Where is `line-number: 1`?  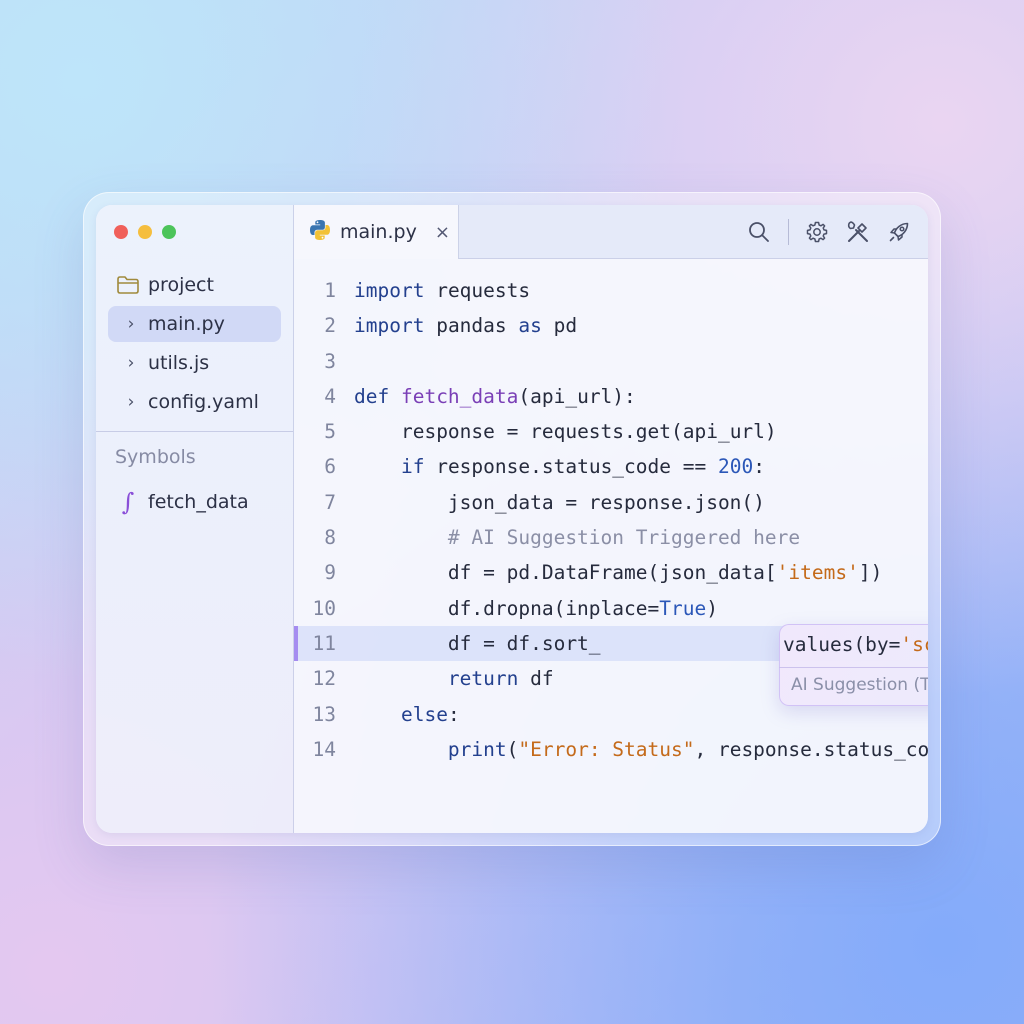 line-number: 1 is located at coordinates (330, 290).